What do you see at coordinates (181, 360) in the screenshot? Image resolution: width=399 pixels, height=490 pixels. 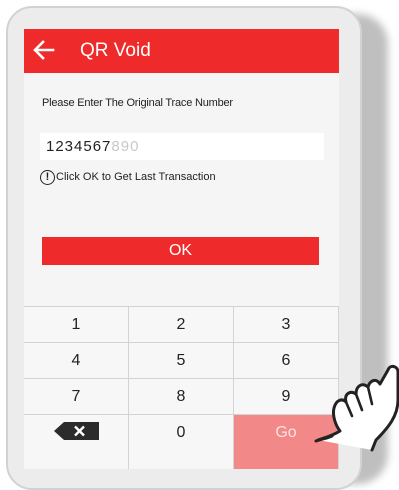 I see `key-5: 5` at bounding box center [181, 360].